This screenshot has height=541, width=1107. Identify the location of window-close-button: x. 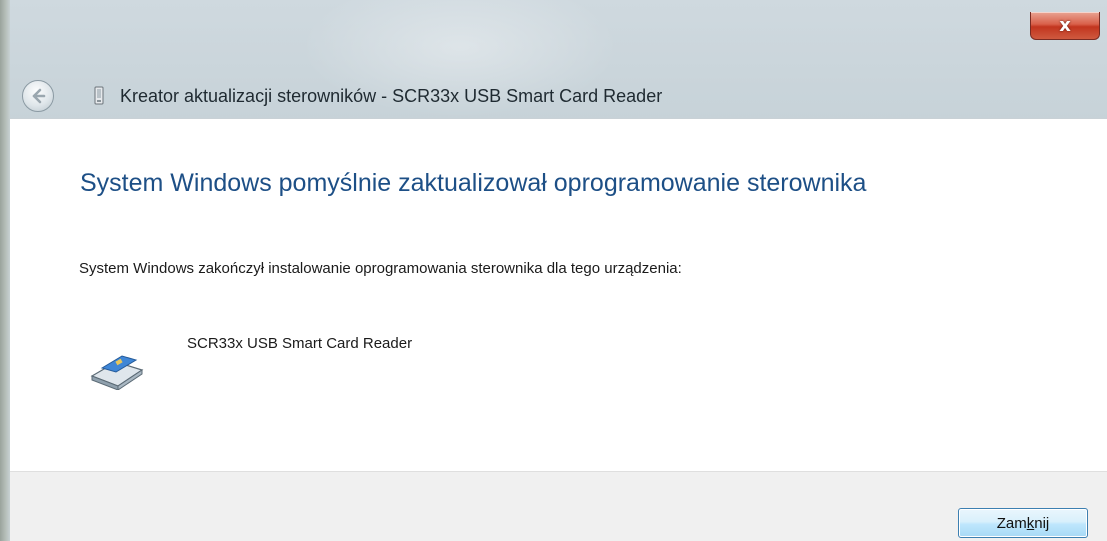
(1065, 26).